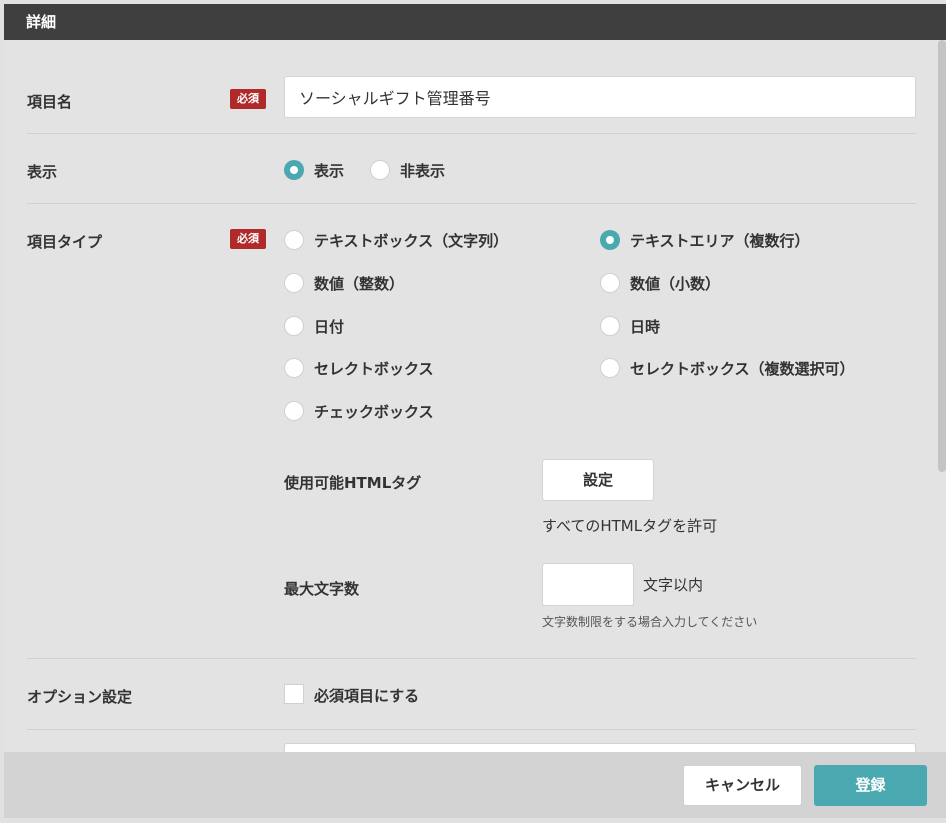 The width and height of the screenshot is (946, 823). What do you see at coordinates (650, 622) in the screenshot?
I see `max-chars-hint: 文字数制限をする場合入力してください` at bounding box center [650, 622].